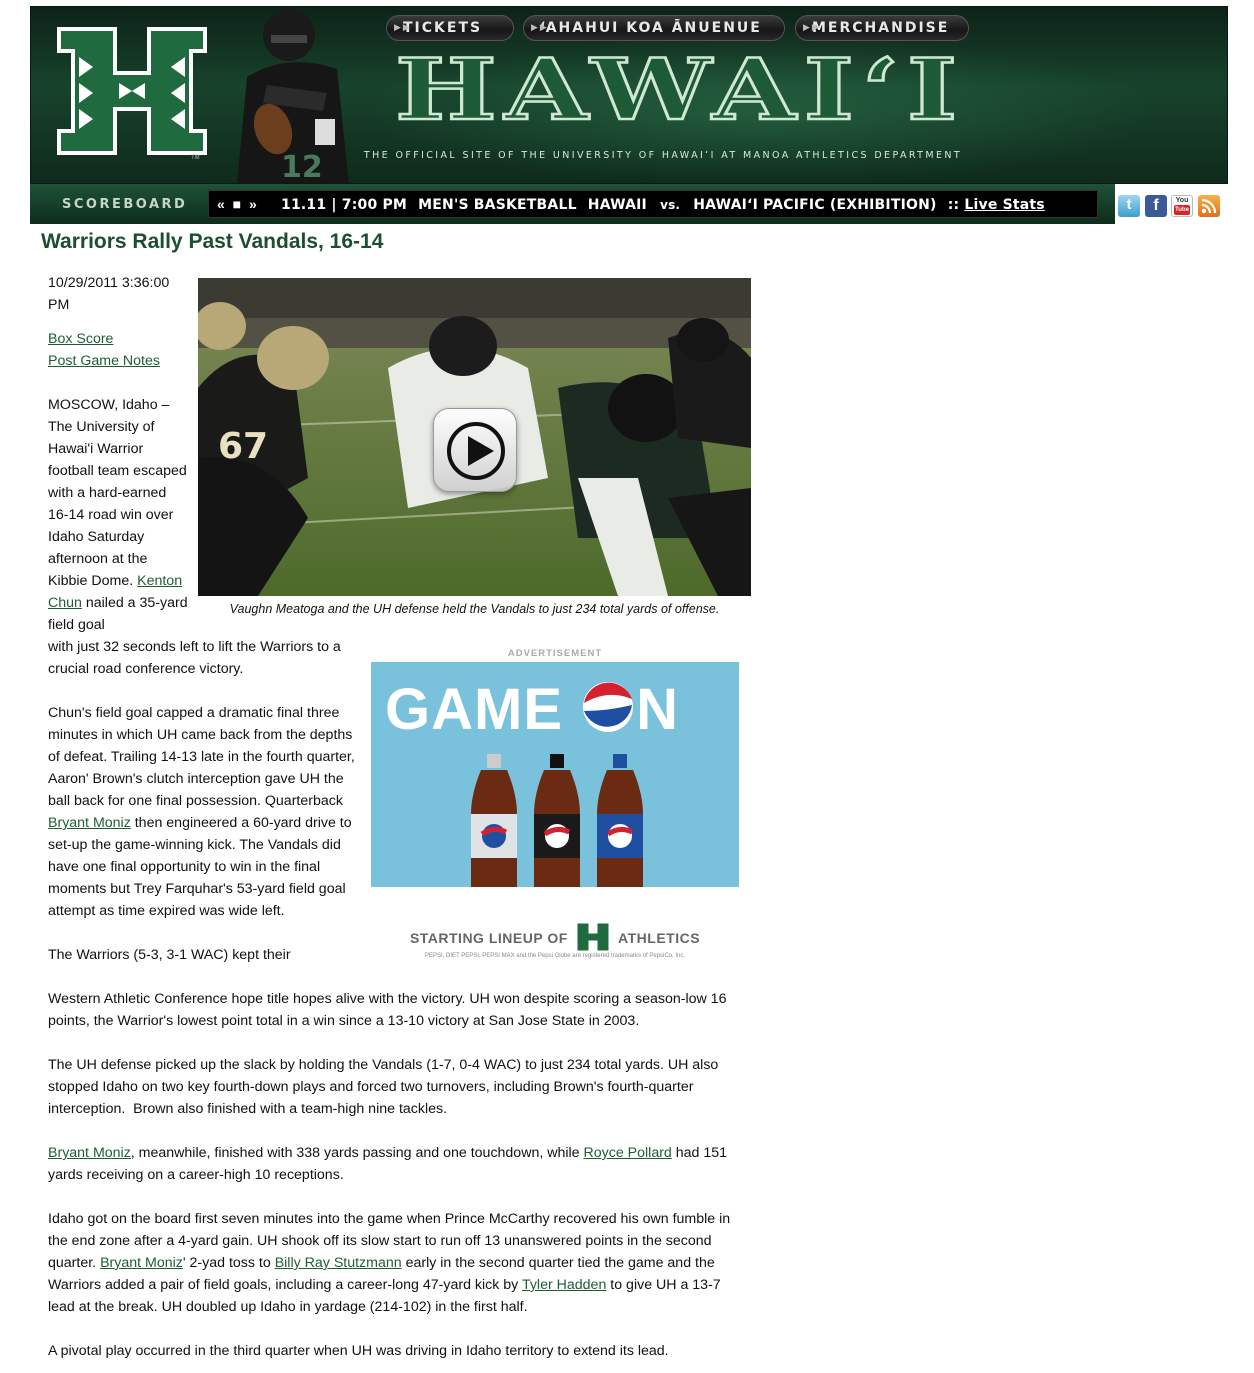 The height and width of the screenshot is (1373, 1254). Describe the element at coordinates (659, 938) in the screenshot. I see `ad-footer-b: ATHLETICS` at that location.